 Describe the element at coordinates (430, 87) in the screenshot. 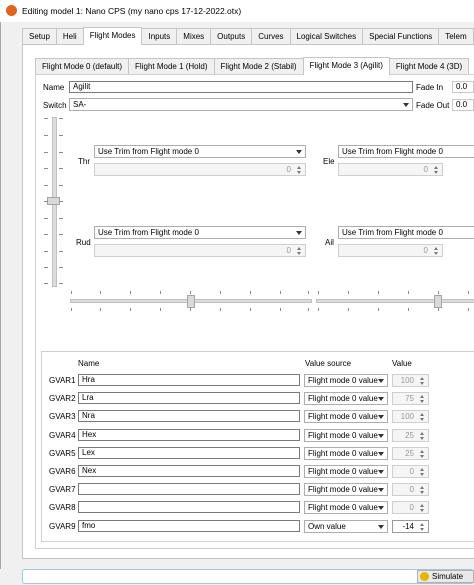

I see `fade-in-label: Fade In` at that location.